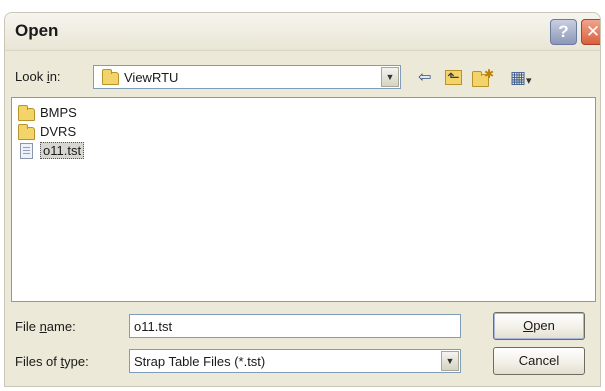  What do you see at coordinates (295, 361) in the screenshot?
I see `files-of-type-dropdown: Strap Table Files (*.tst) ▼` at bounding box center [295, 361].